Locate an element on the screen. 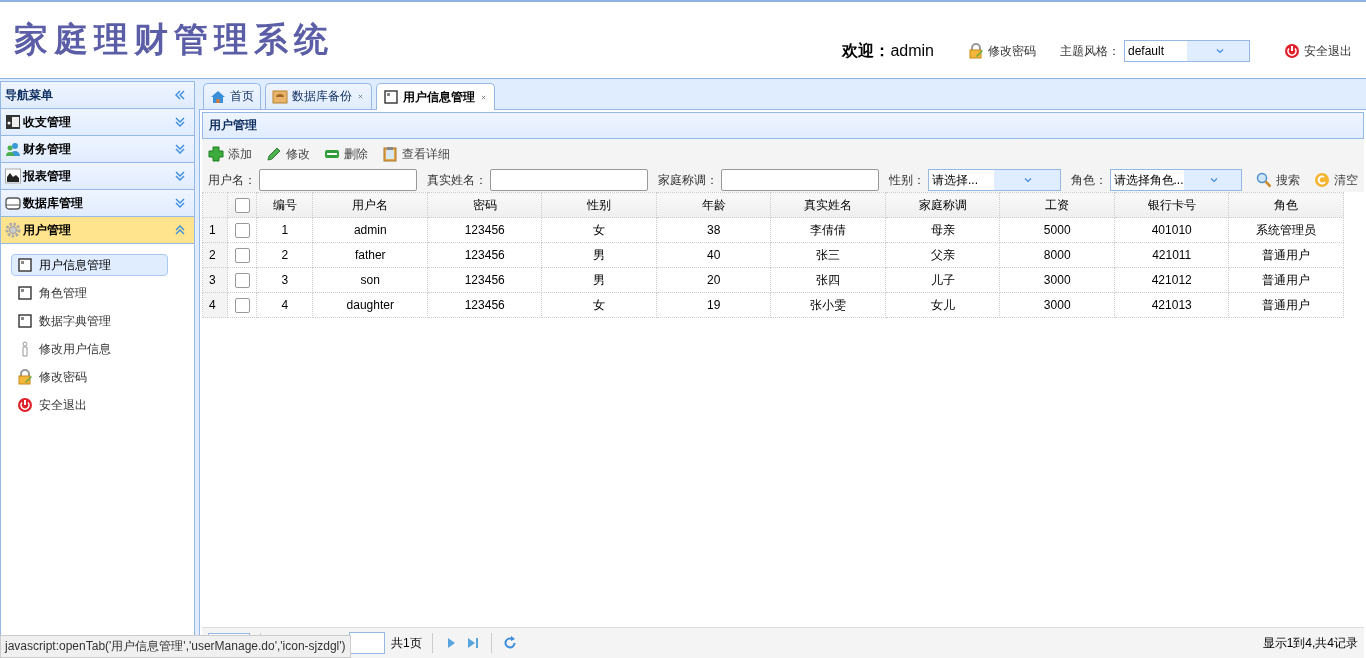  row-number: 2 is located at coordinates (215, 255).